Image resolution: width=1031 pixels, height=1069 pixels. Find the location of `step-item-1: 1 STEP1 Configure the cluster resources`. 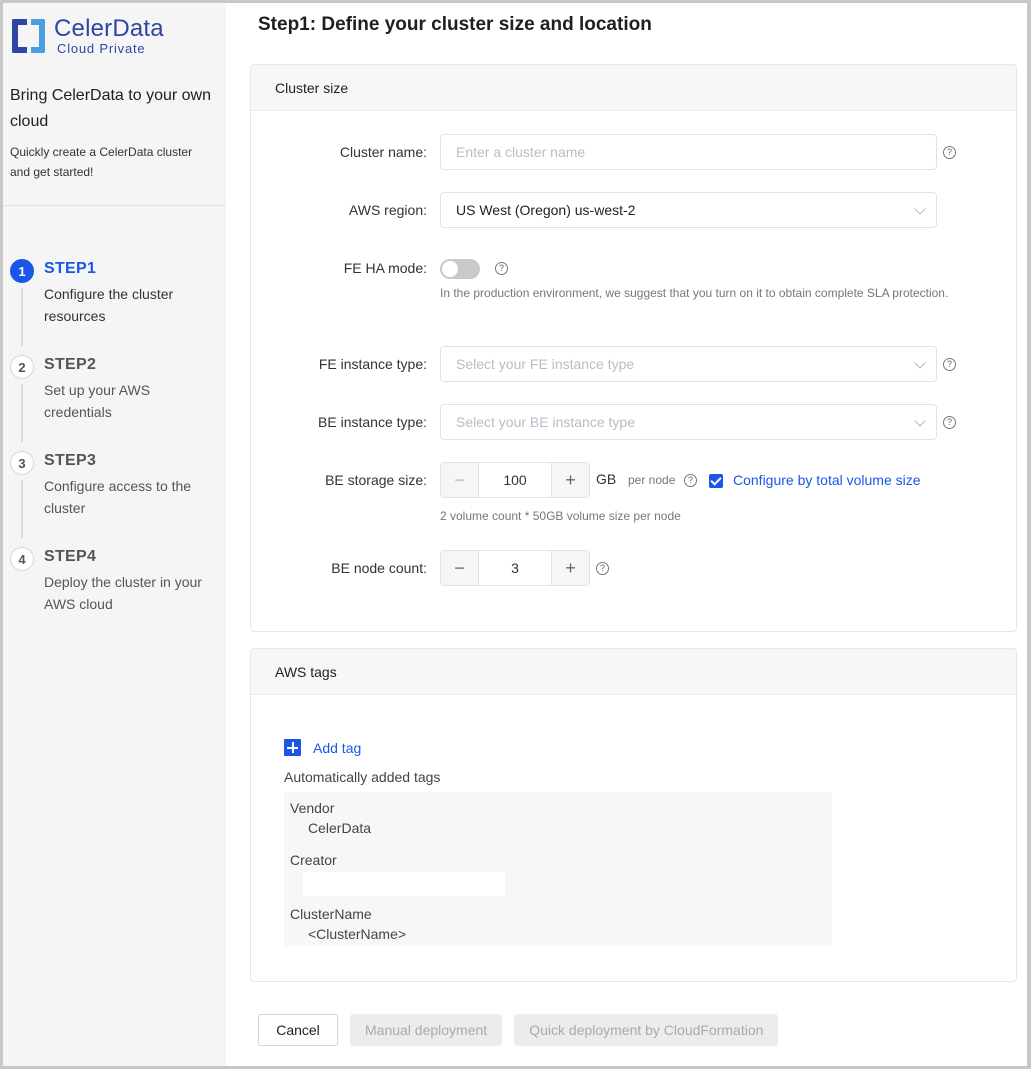

step-item-1: 1 STEP1 Configure the cluster resources is located at coordinates (107, 303).